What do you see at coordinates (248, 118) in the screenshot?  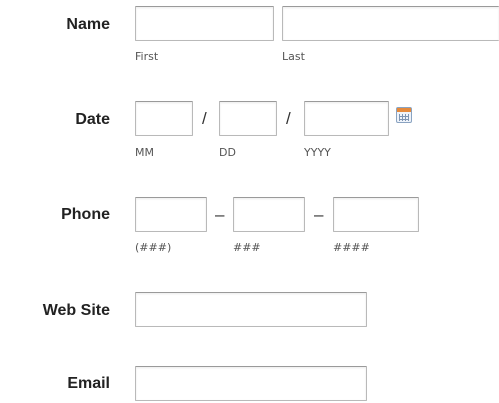 I see `date-day-field` at bounding box center [248, 118].